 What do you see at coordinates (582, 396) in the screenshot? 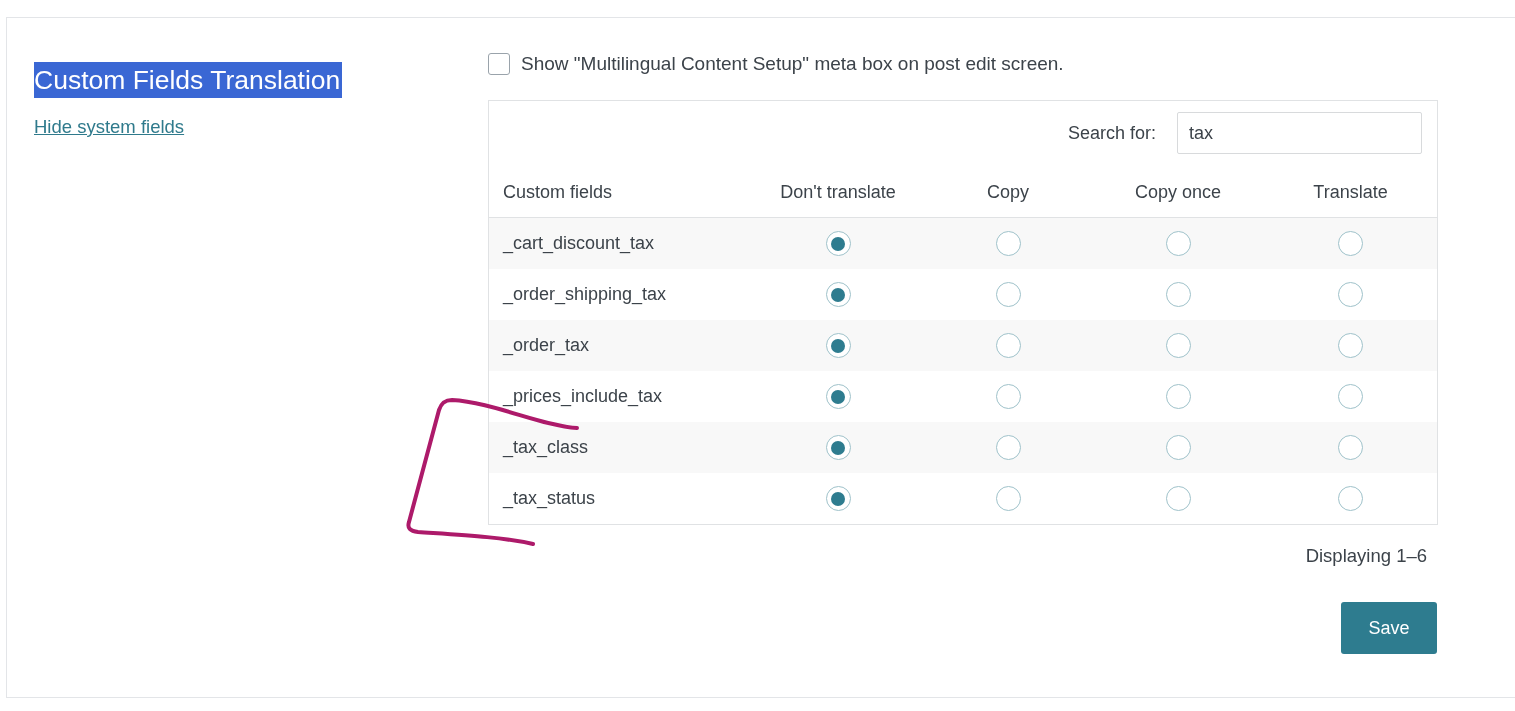
I see `field-name-cell-text: _prices_include_tax` at bounding box center [582, 396].